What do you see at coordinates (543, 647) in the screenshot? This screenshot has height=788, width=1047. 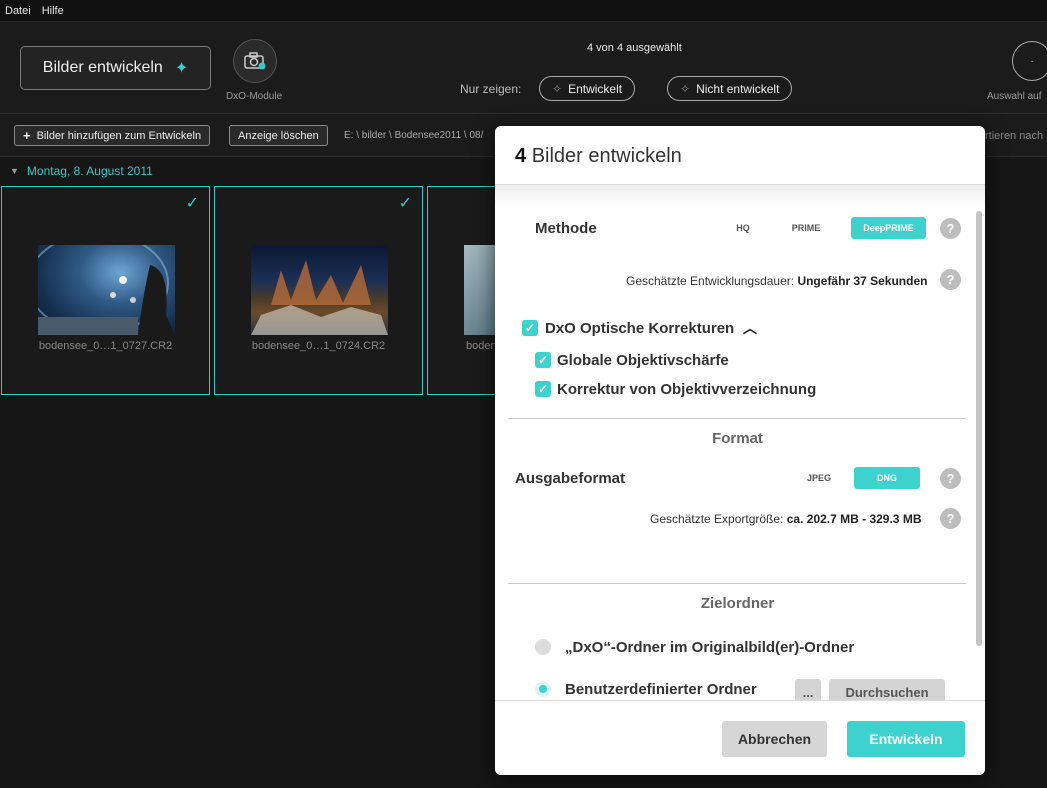 I see `radio-dxo-folder` at bounding box center [543, 647].